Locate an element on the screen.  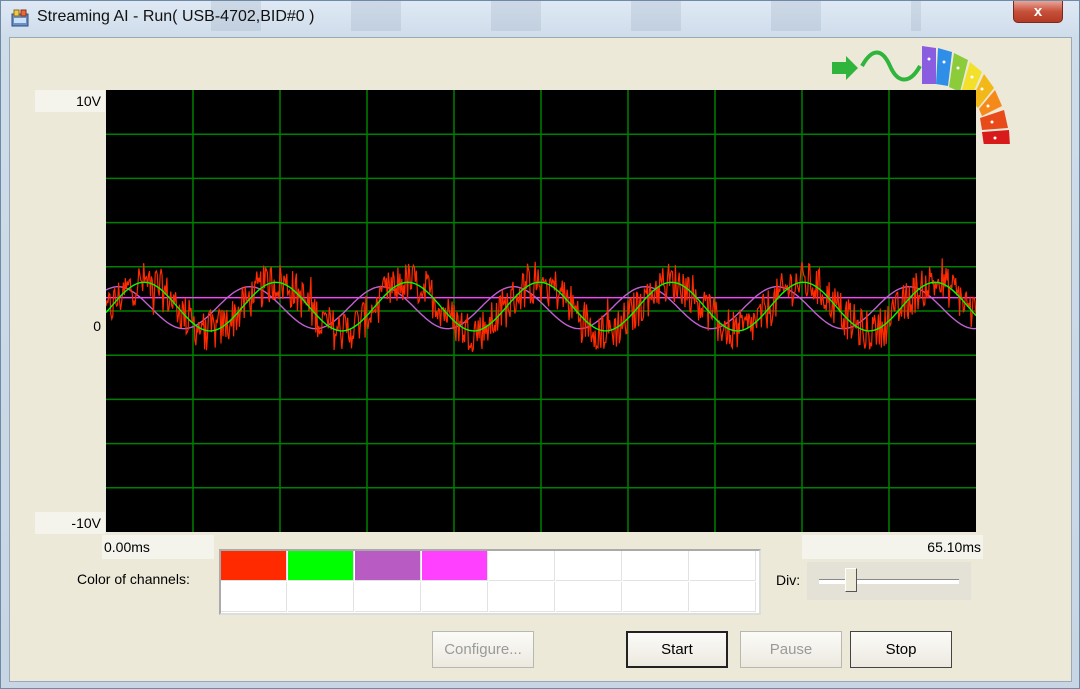
color-of-channels-label: Color of channels: is located at coordinates (133, 579).